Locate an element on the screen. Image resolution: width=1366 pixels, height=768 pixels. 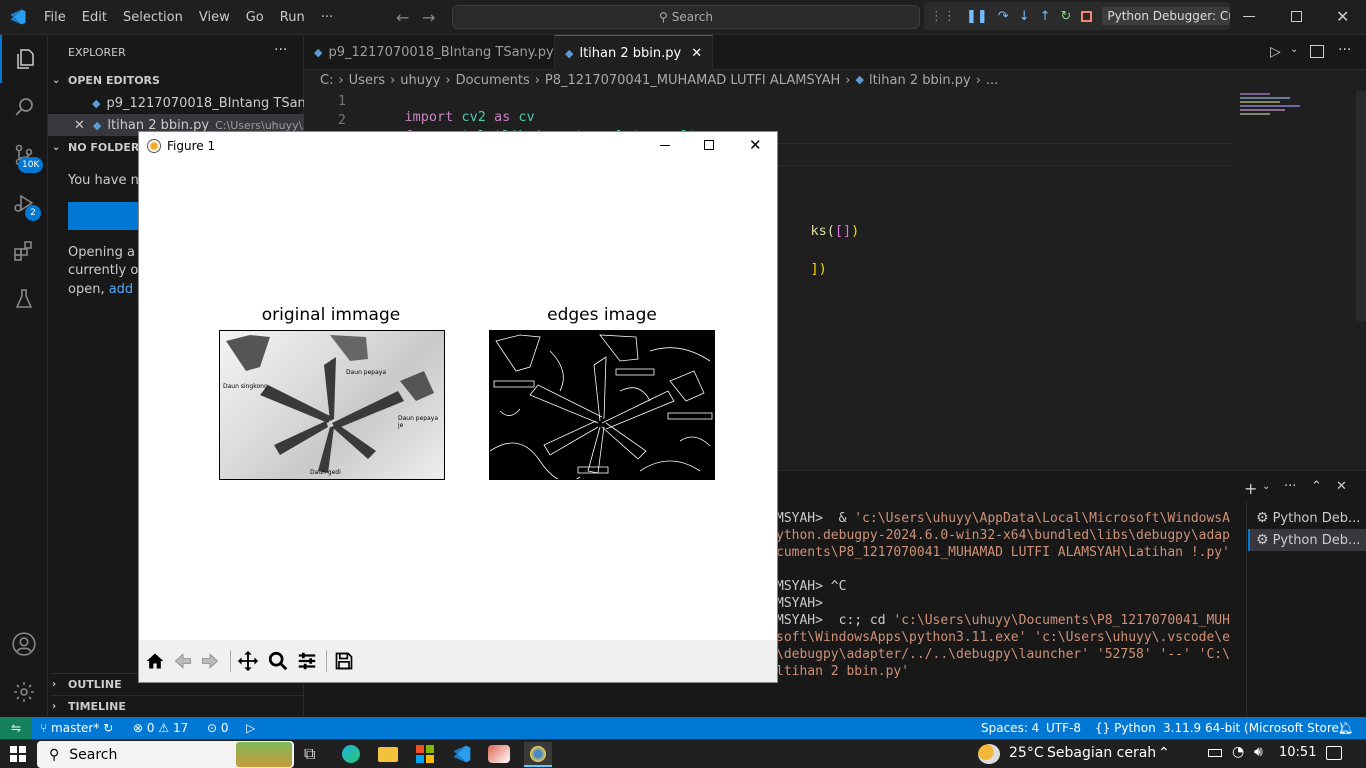
restore-icon is located at coordinates (1296, 16).